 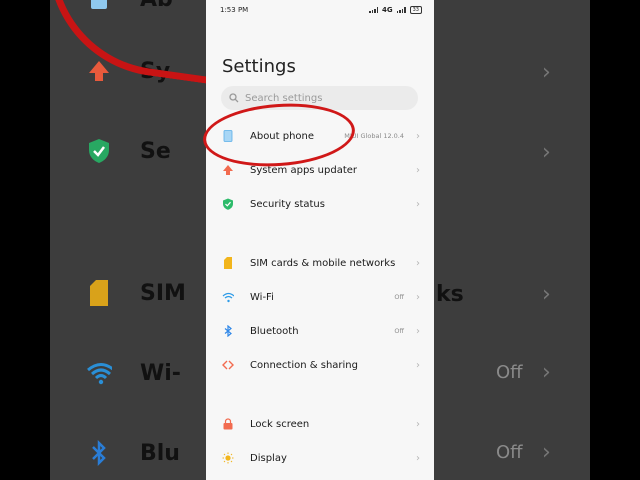 I want to click on bg-row-bluetooth-right: Off, so click(x=509, y=452).